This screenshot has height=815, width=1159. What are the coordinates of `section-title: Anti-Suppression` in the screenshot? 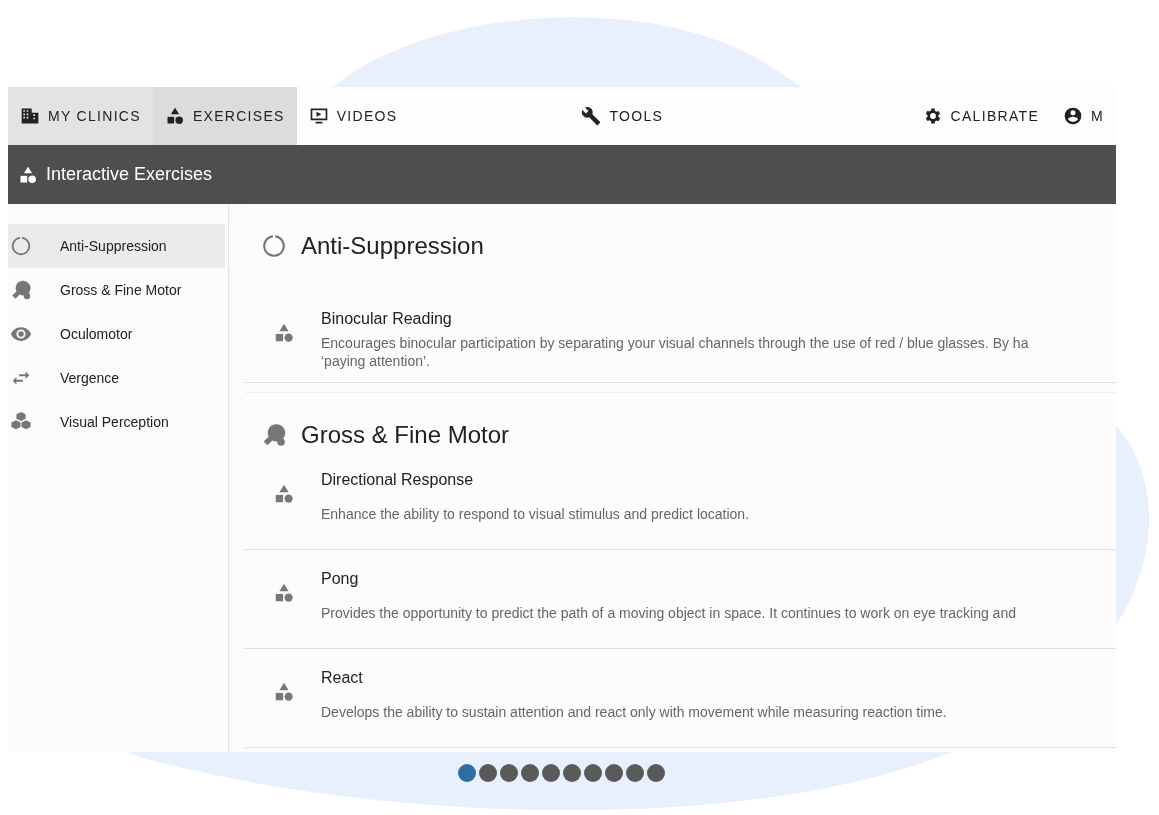 It's located at (392, 246).